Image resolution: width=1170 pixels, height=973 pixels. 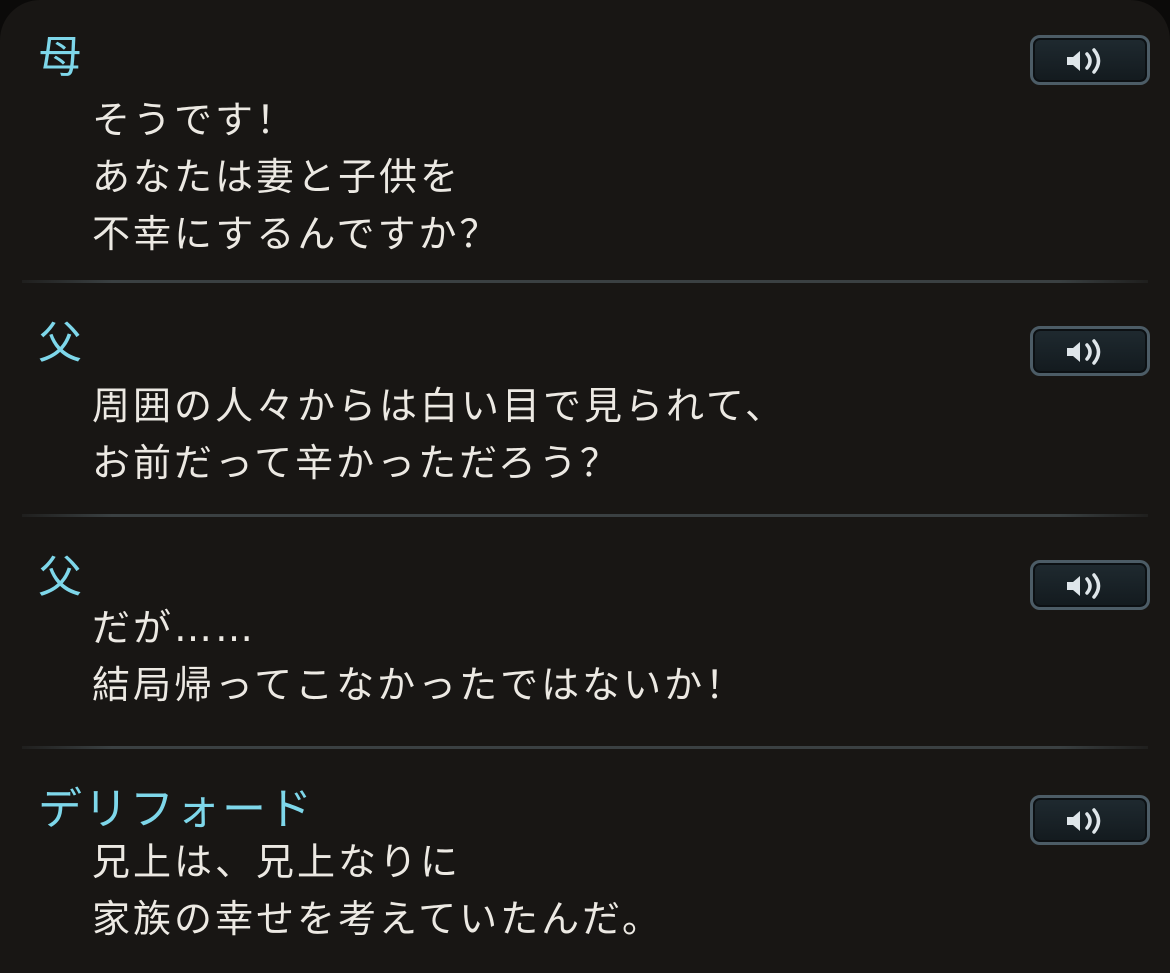 What do you see at coordinates (61, 57) in the screenshot?
I see `speaker-name: 母` at bounding box center [61, 57].